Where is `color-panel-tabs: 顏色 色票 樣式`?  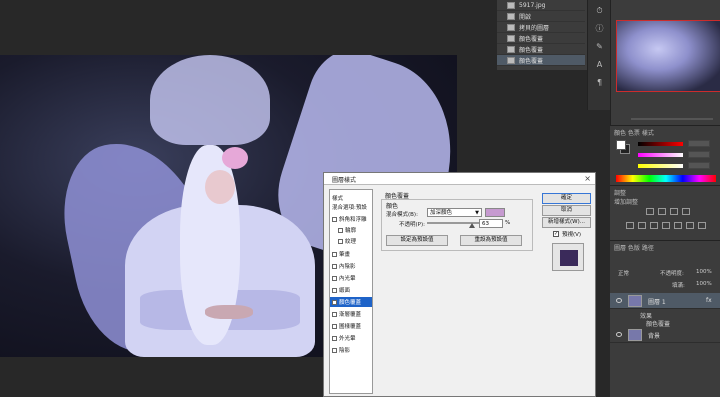 color-panel-tabs: 顏色 色票 樣式 is located at coordinates (634, 132).